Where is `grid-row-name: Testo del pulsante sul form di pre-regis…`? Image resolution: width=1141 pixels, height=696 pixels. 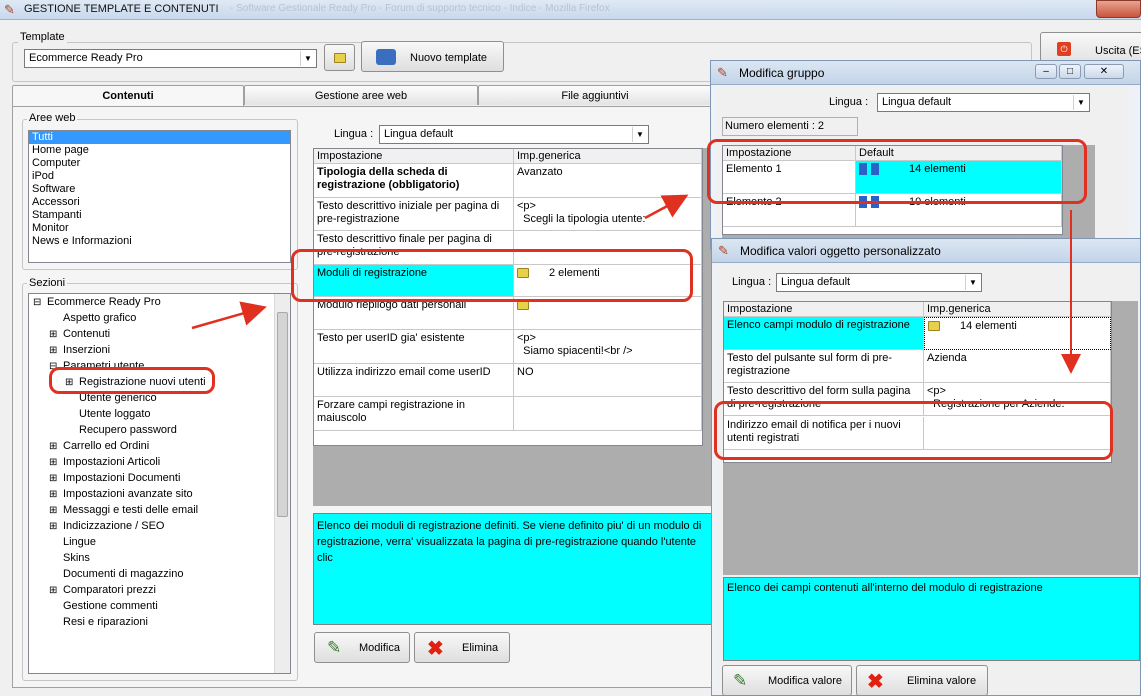 grid-row-name: Testo del pulsante sul form di pre-regis… is located at coordinates (824, 366).